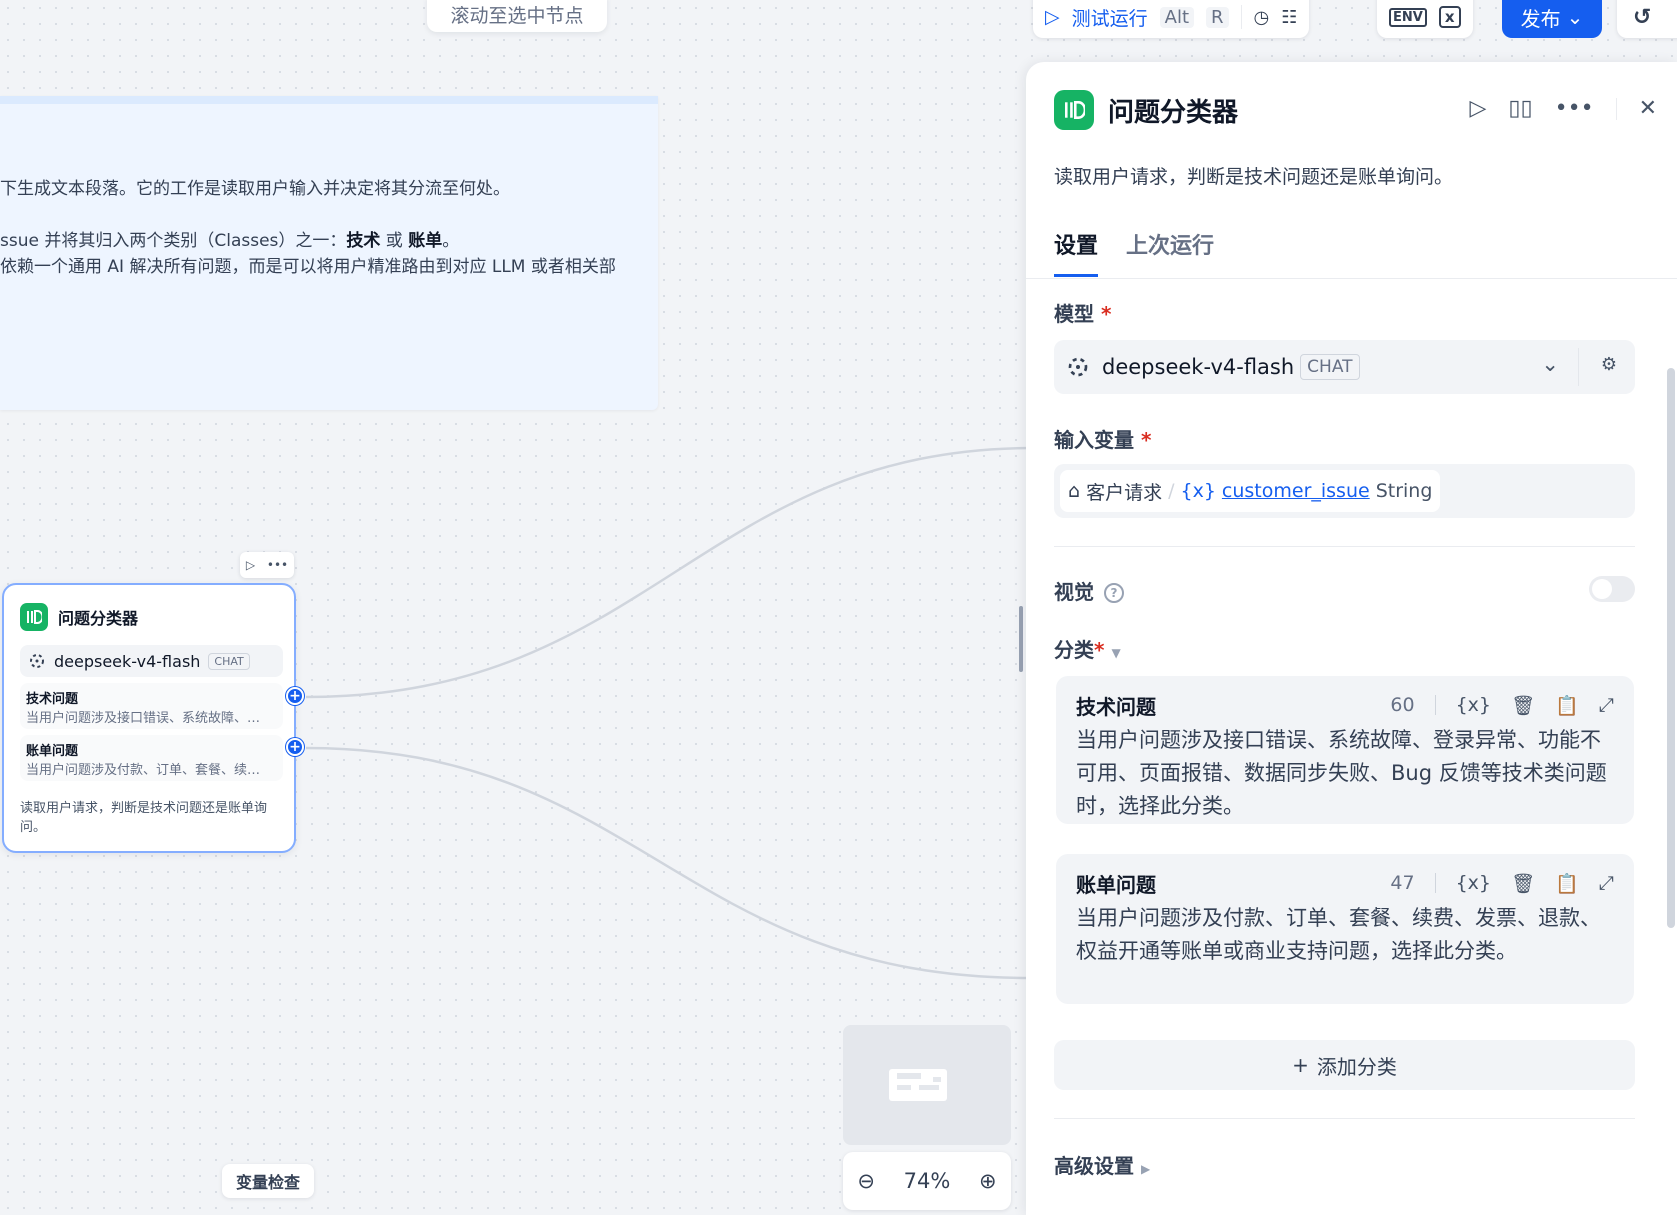  Describe the element at coordinates (1449, 17) in the screenshot. I see `variable-icon: x` at that location.